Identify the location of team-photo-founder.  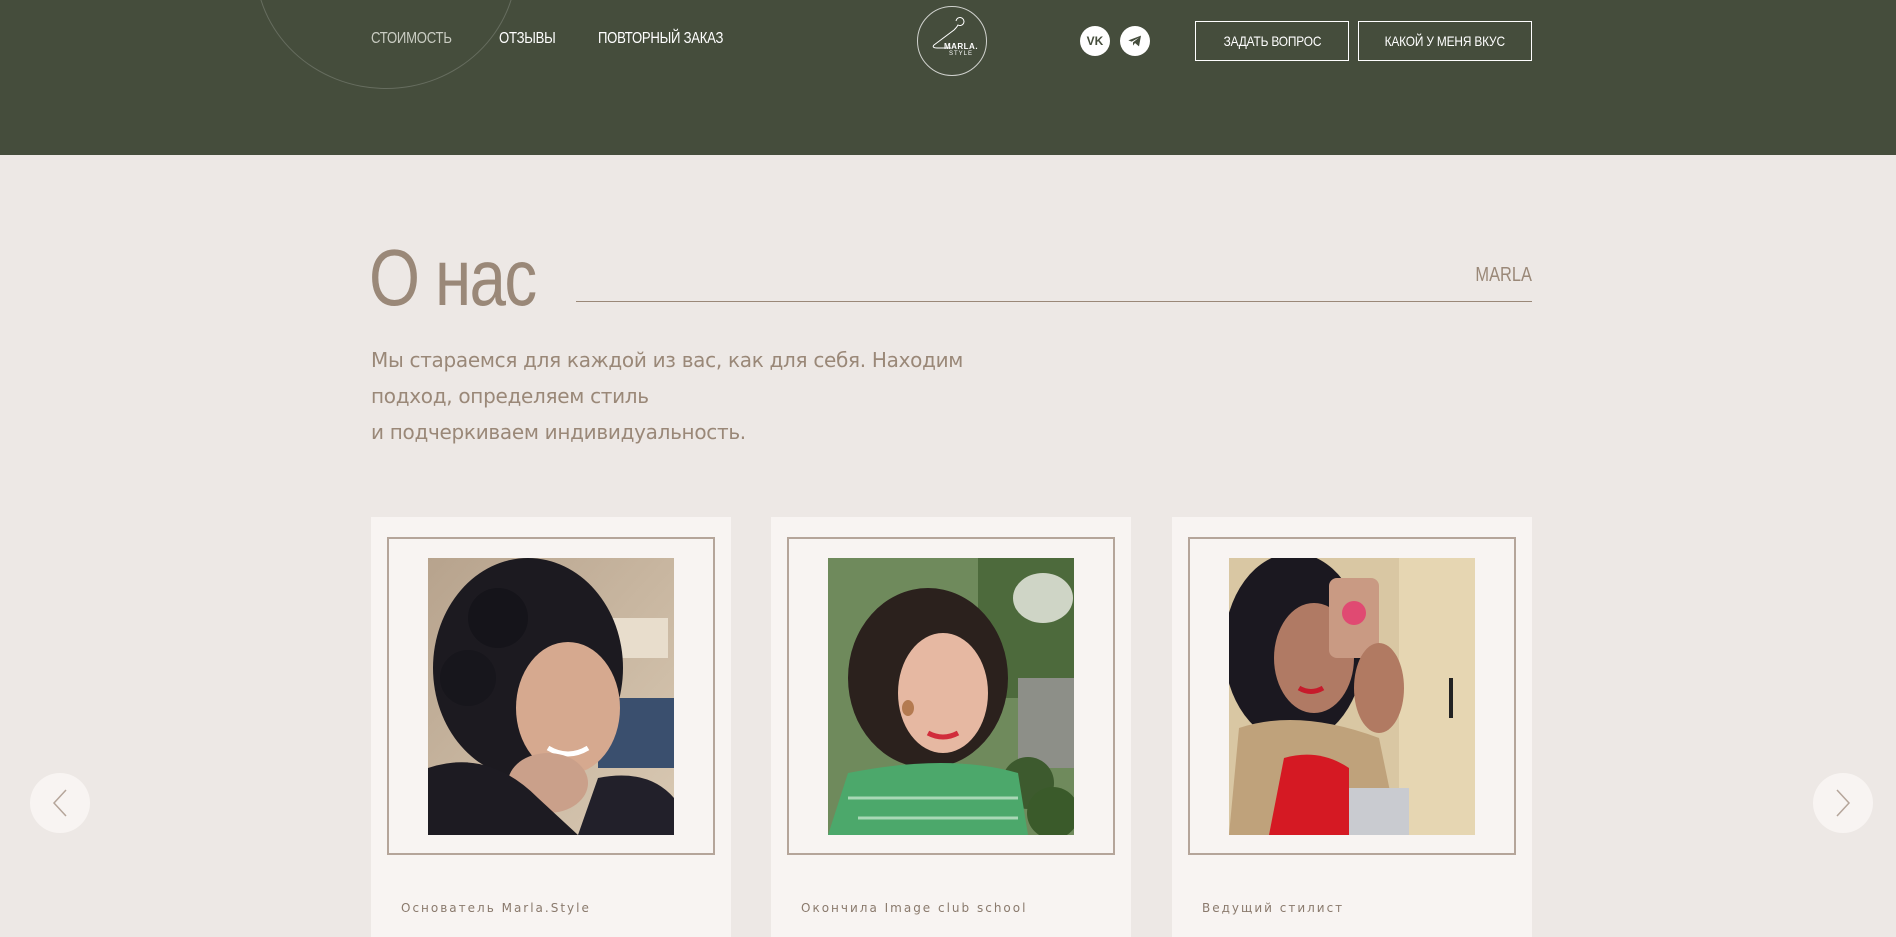
(551, 696).